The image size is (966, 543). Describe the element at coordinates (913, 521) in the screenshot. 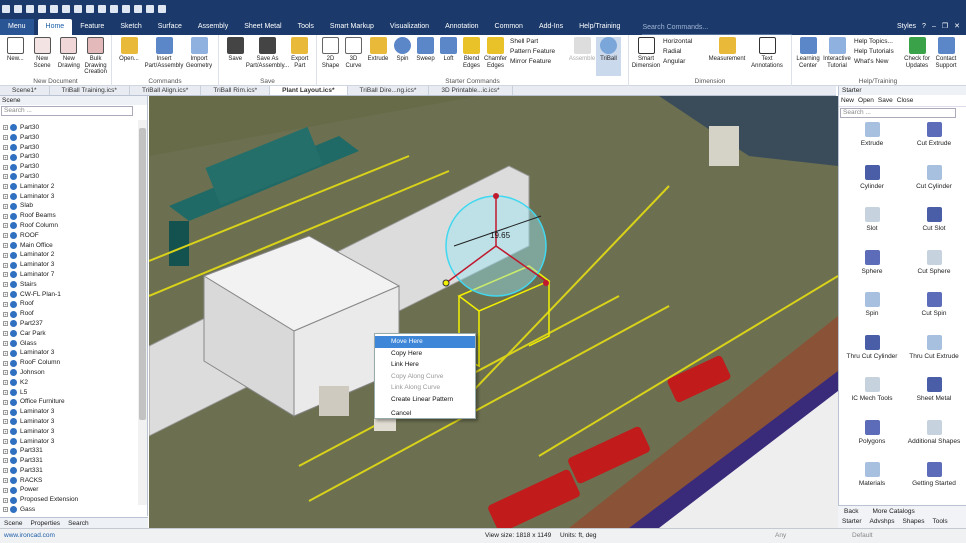

I see `catalog-tab-shapes: Shapes` at that location.